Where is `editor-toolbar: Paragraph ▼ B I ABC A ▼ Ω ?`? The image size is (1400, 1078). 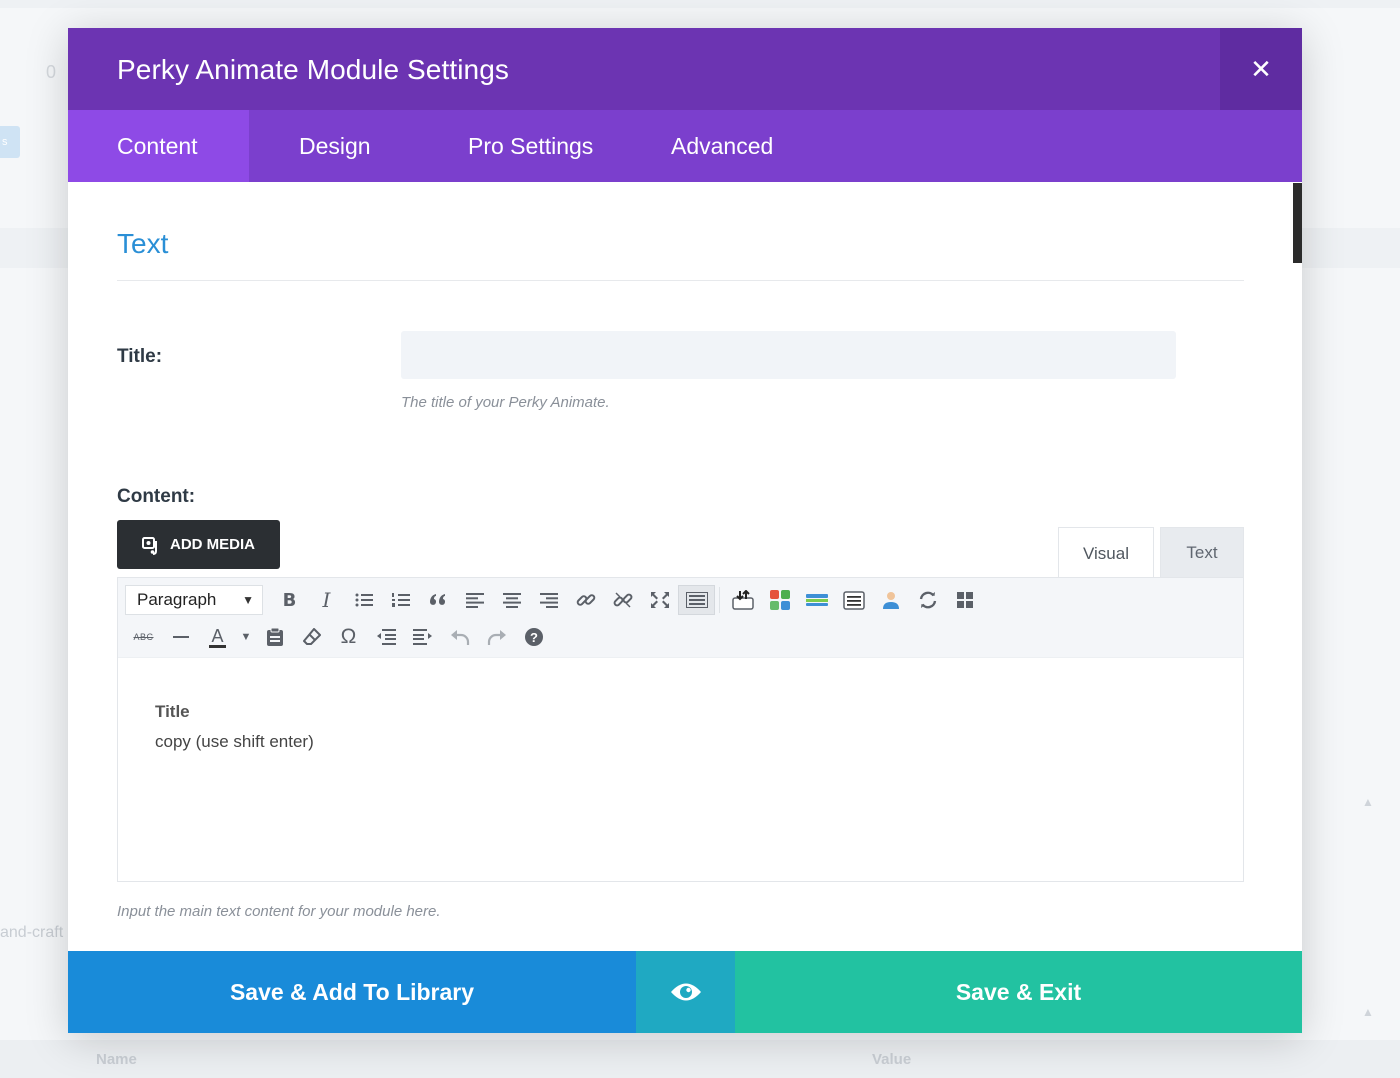 editor-toolbar: Paragraph ▼ B I ABC A ▼ Ω ? is located at coordinates (680, 618).